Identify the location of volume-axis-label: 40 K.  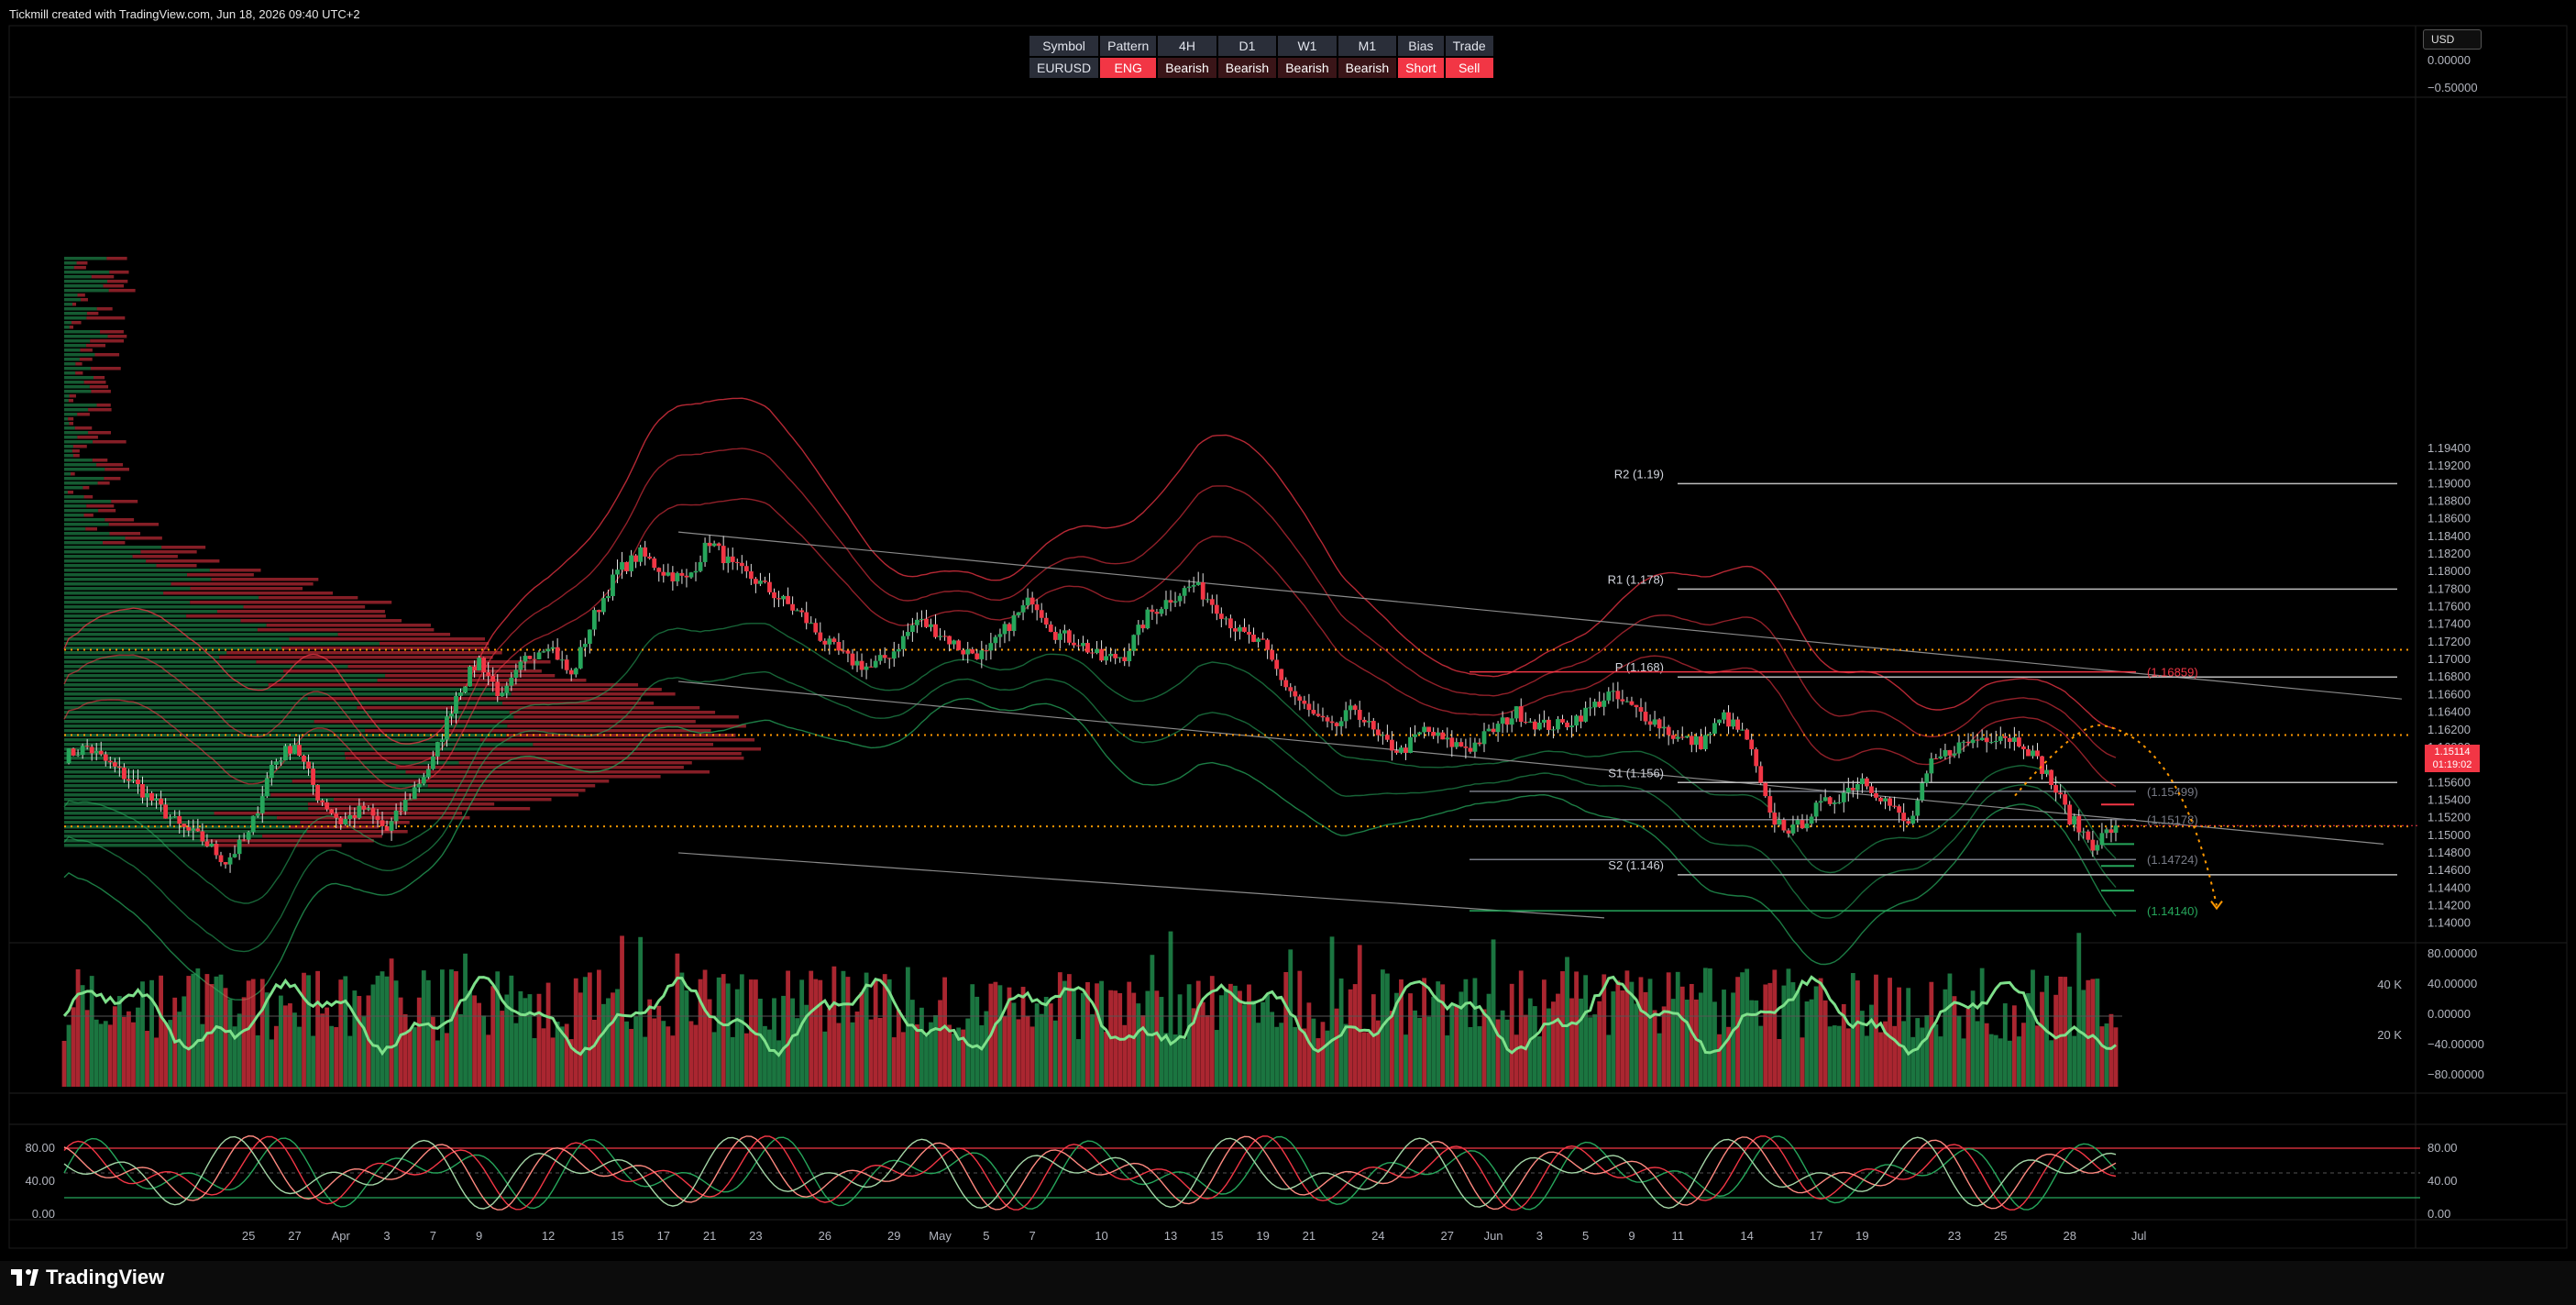
(2390, 984).